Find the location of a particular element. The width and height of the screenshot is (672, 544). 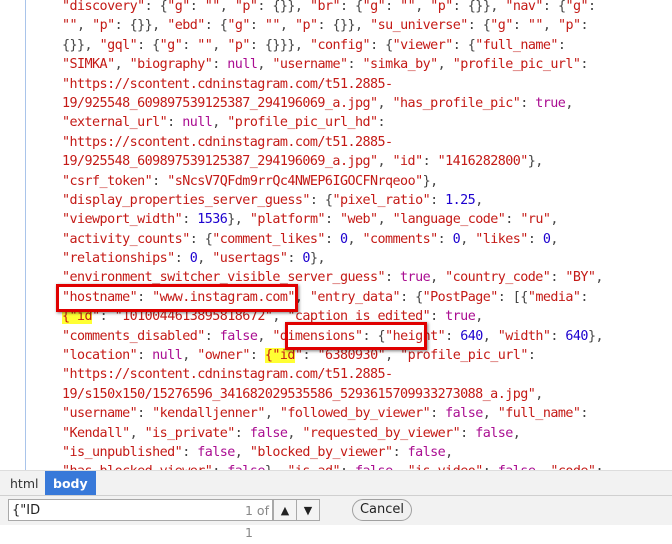

code-token: "nav" is located at coordinates (524, 7).